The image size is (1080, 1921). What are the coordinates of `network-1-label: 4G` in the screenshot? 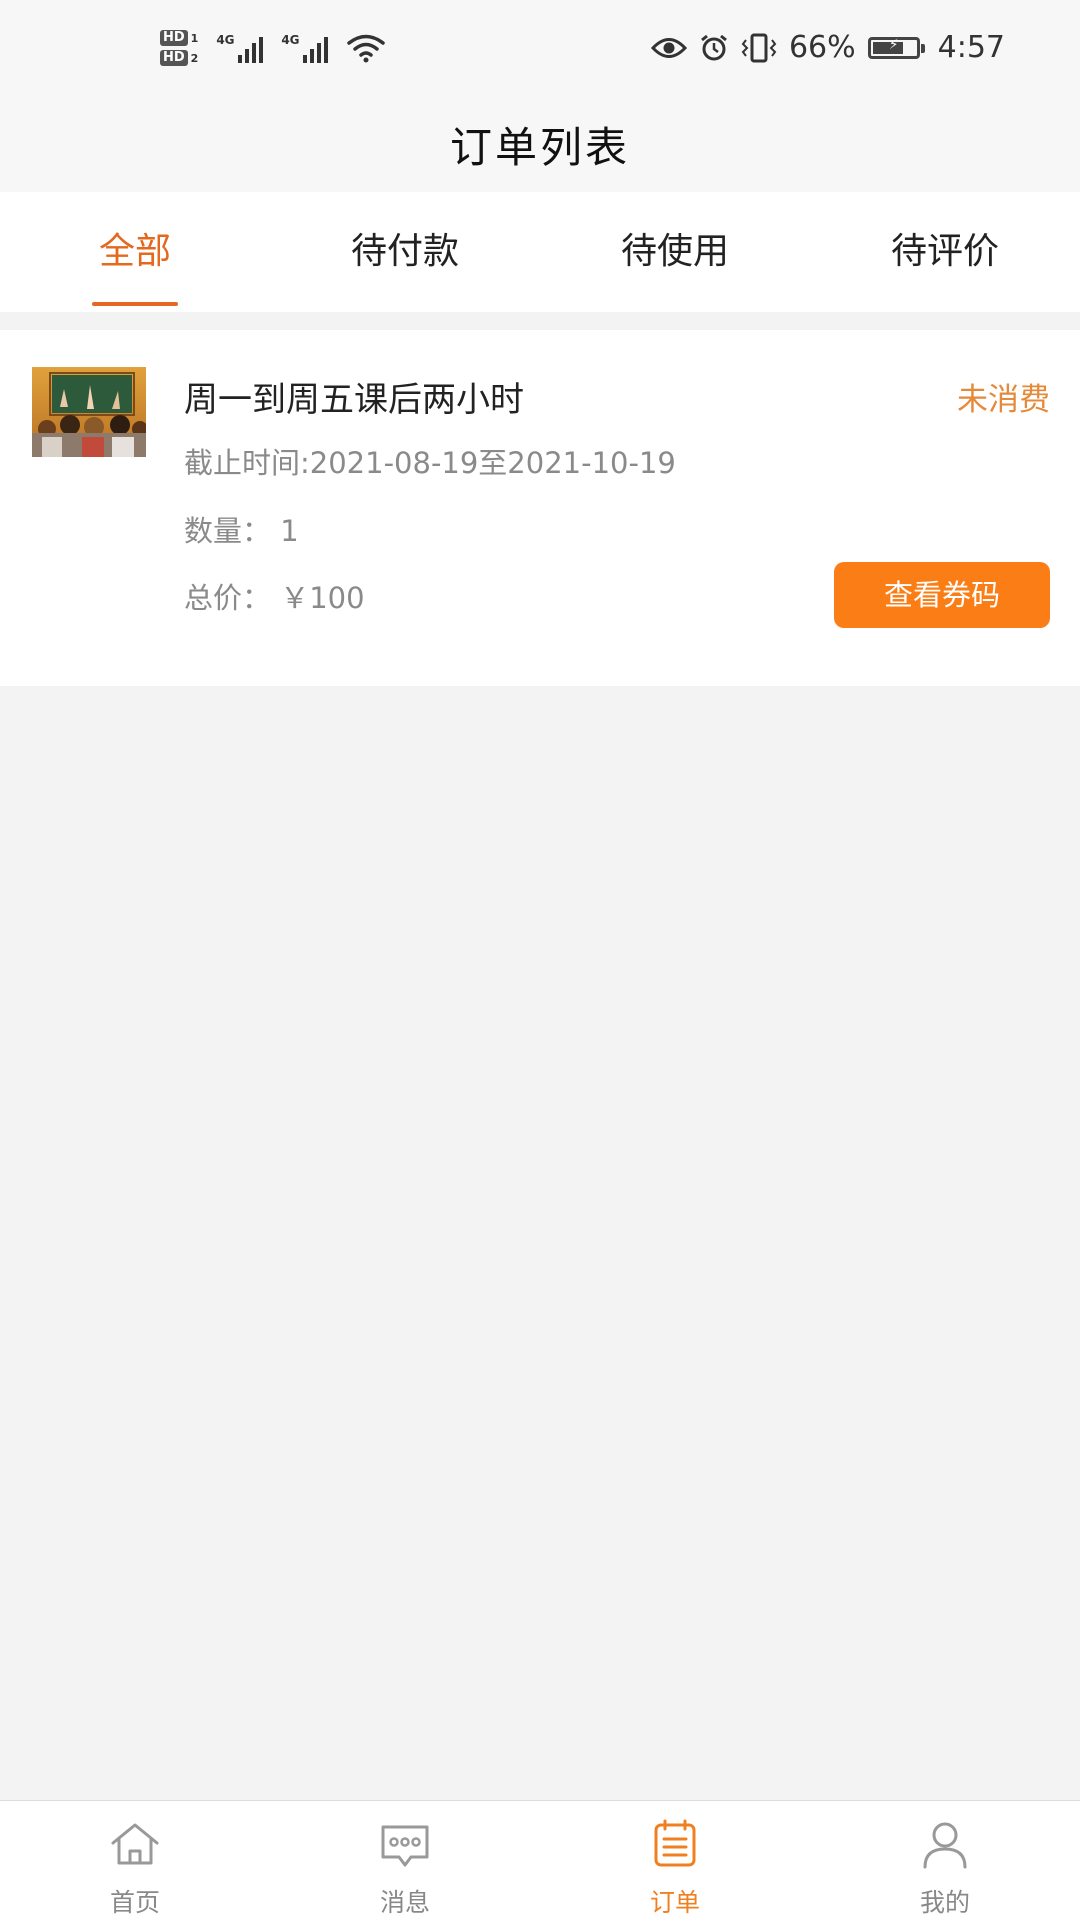 It's located at (225, 40).